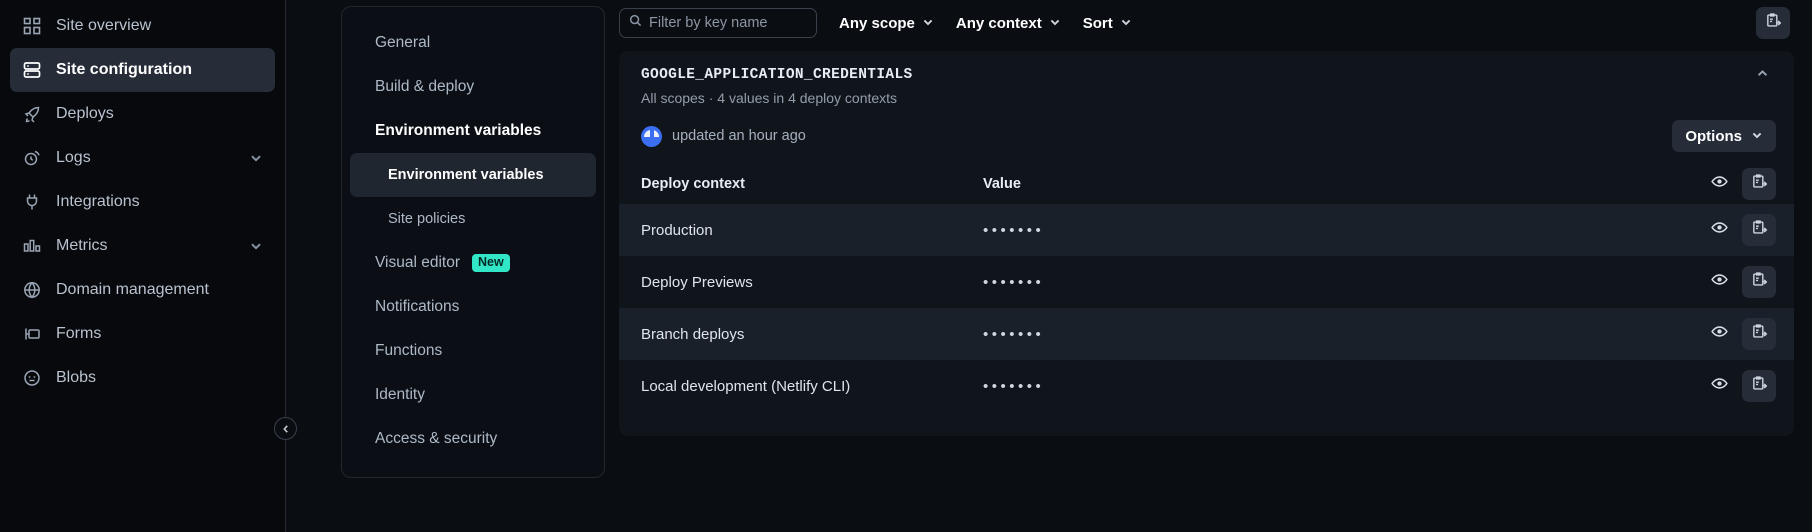 The width and height of the screenshot is (1812, 532). I want to click on deploy-context-cell: Local development (Netlify CLI), so click(746, 386).